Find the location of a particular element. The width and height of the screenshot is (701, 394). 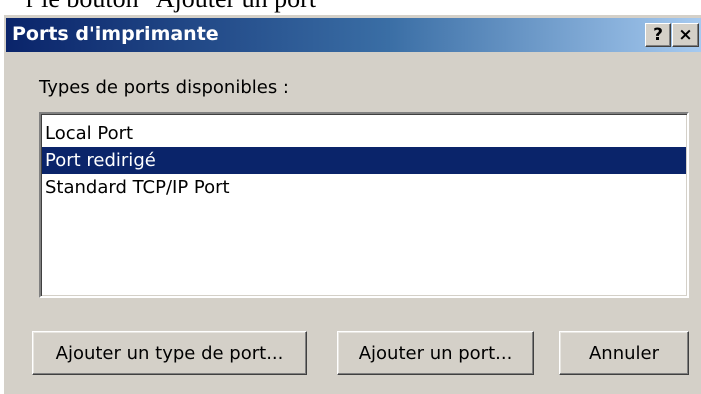

available-port-types-label: Types de ports disponibles : is located at coordinates (164, 87).